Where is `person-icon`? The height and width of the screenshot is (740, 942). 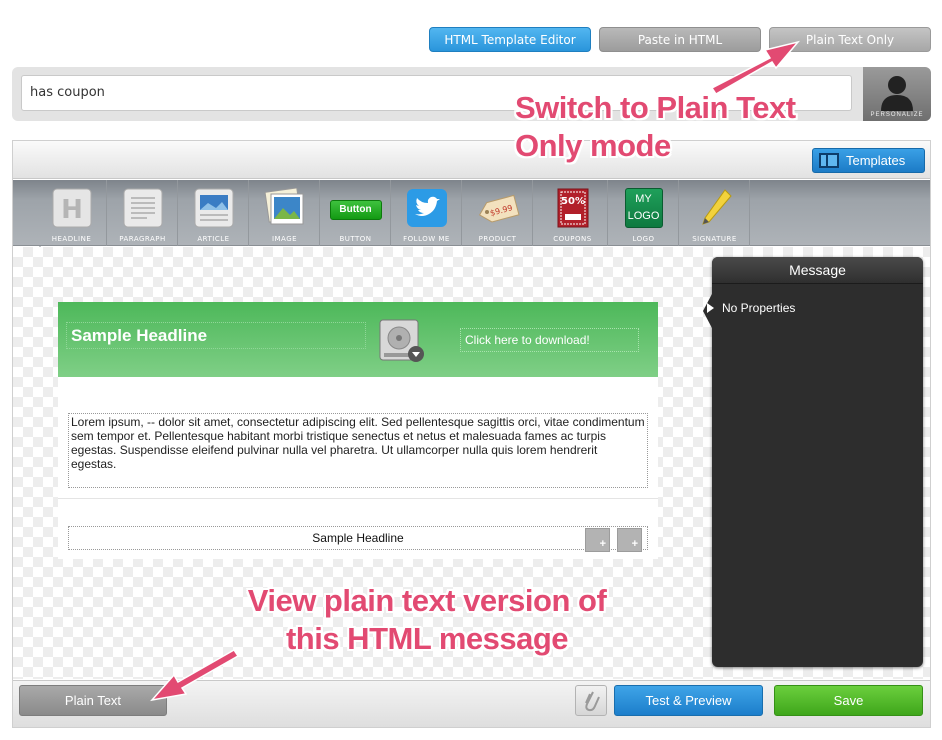 person-icon is located at coordinates (897, 93).